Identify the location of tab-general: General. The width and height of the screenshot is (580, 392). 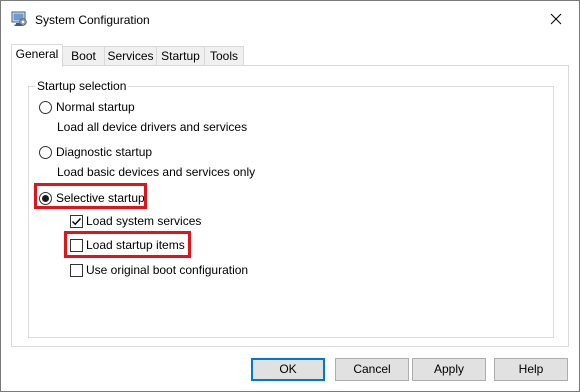
(37, 55).